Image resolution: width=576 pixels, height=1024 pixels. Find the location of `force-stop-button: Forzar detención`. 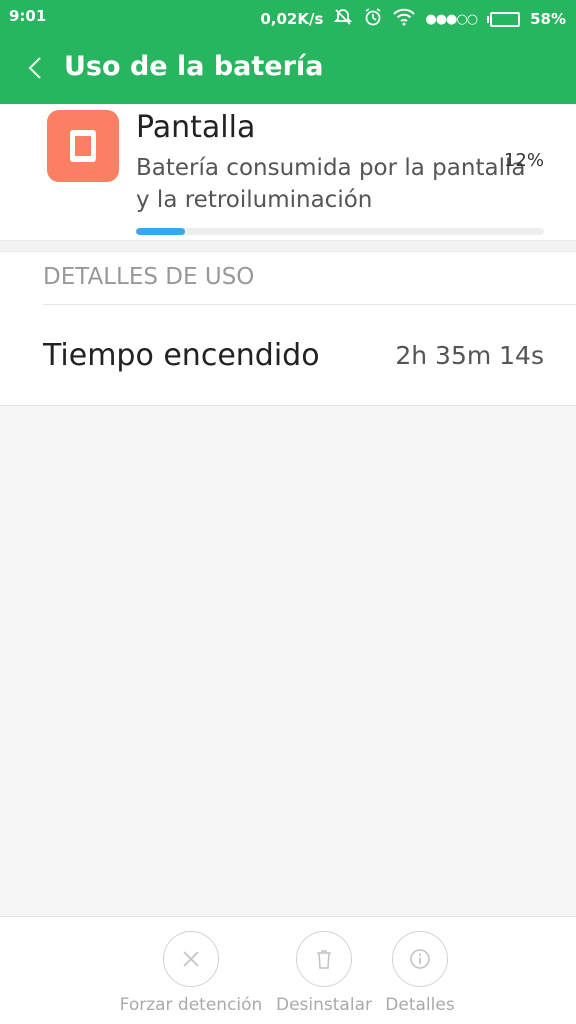

force-stop-button: Forzar detención is located at coordinates (191, 973).